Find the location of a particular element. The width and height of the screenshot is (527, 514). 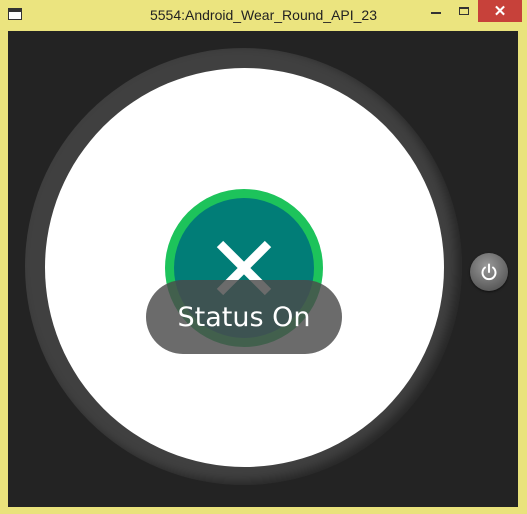

power-button is located at coordinates (489, 272).